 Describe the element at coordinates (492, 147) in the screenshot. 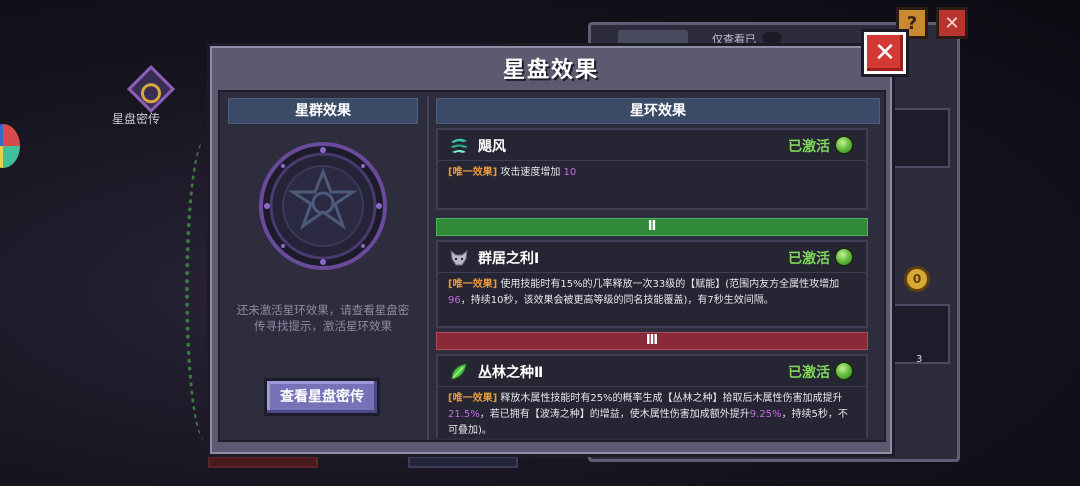

I see `effect-name: 飓风` at that location.